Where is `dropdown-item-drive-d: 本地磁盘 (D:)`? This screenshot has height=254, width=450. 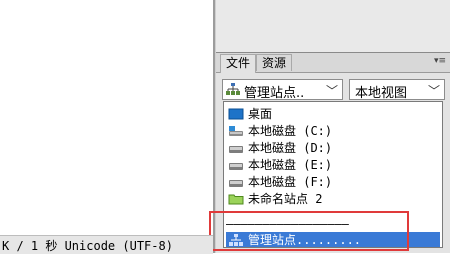
dropdown-item-drive-d: 本地磁盘 (D:) is located at coordinates (333, 148).